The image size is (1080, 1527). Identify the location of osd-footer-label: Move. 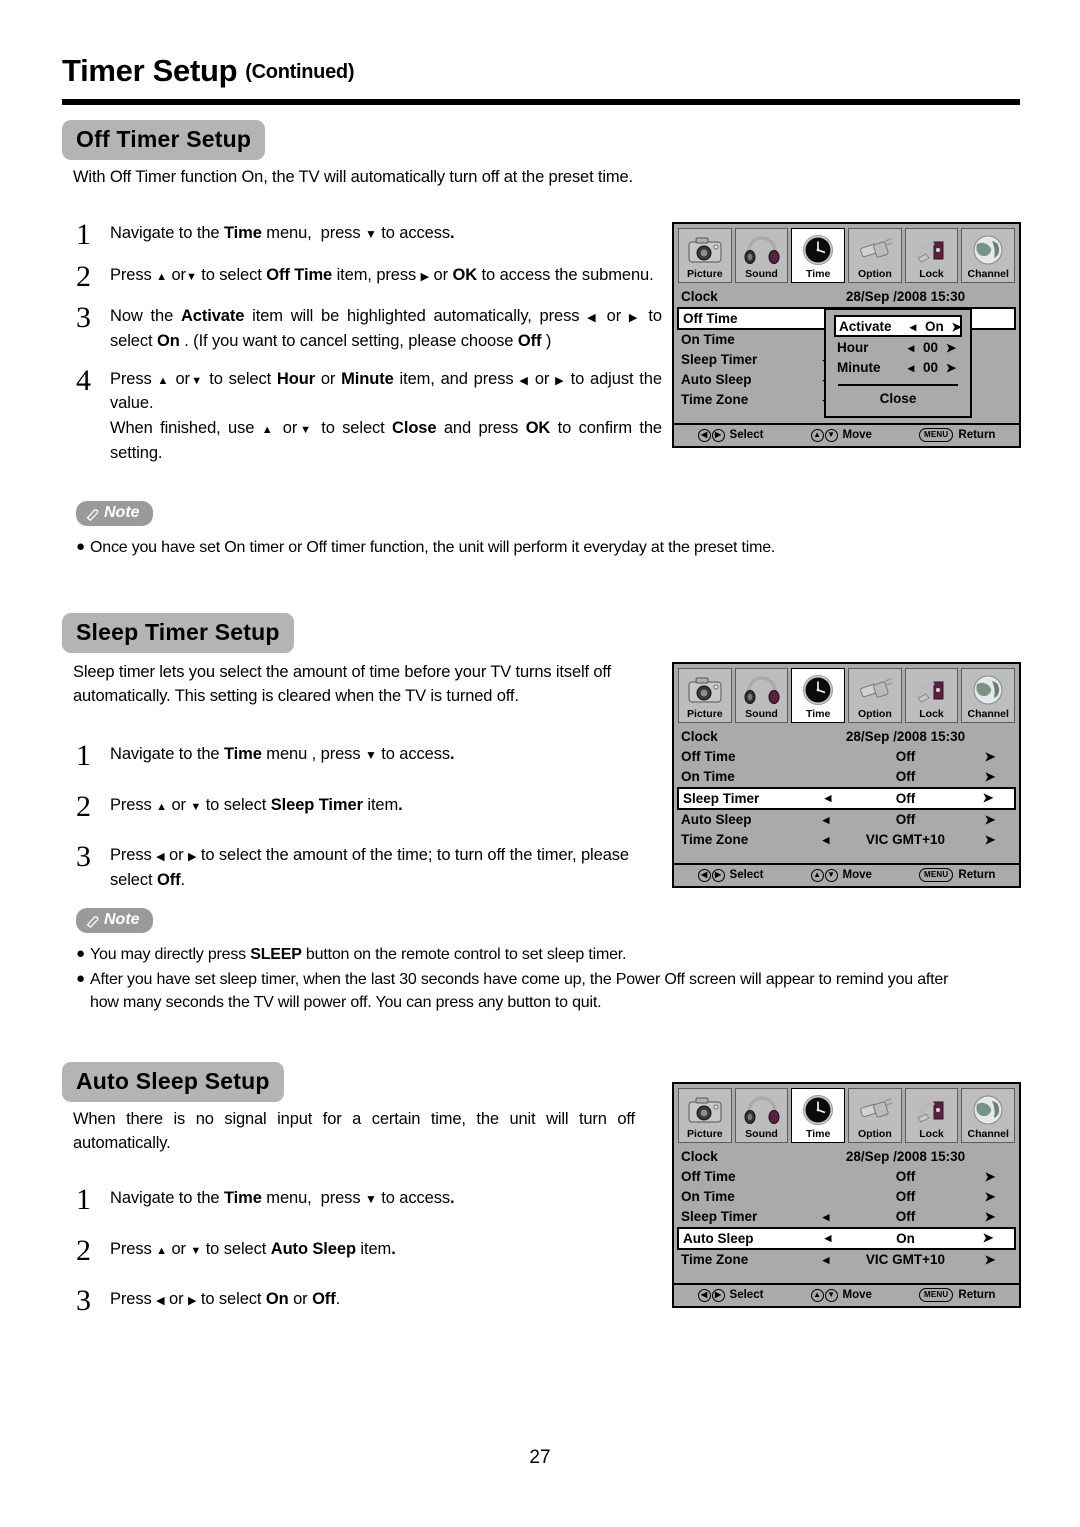
(857, 435).